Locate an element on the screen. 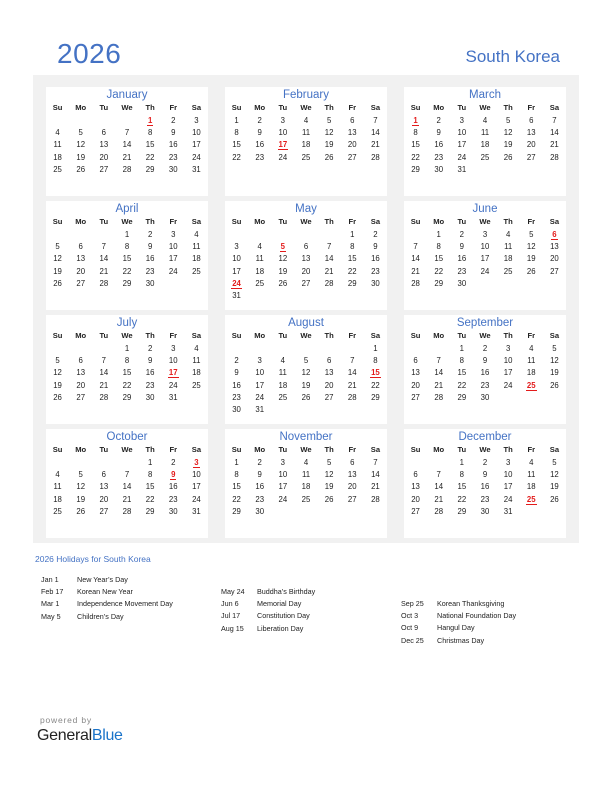 The height and width of the screenshot is (792, 612). day: 14 is located at coordinates (127, 145).